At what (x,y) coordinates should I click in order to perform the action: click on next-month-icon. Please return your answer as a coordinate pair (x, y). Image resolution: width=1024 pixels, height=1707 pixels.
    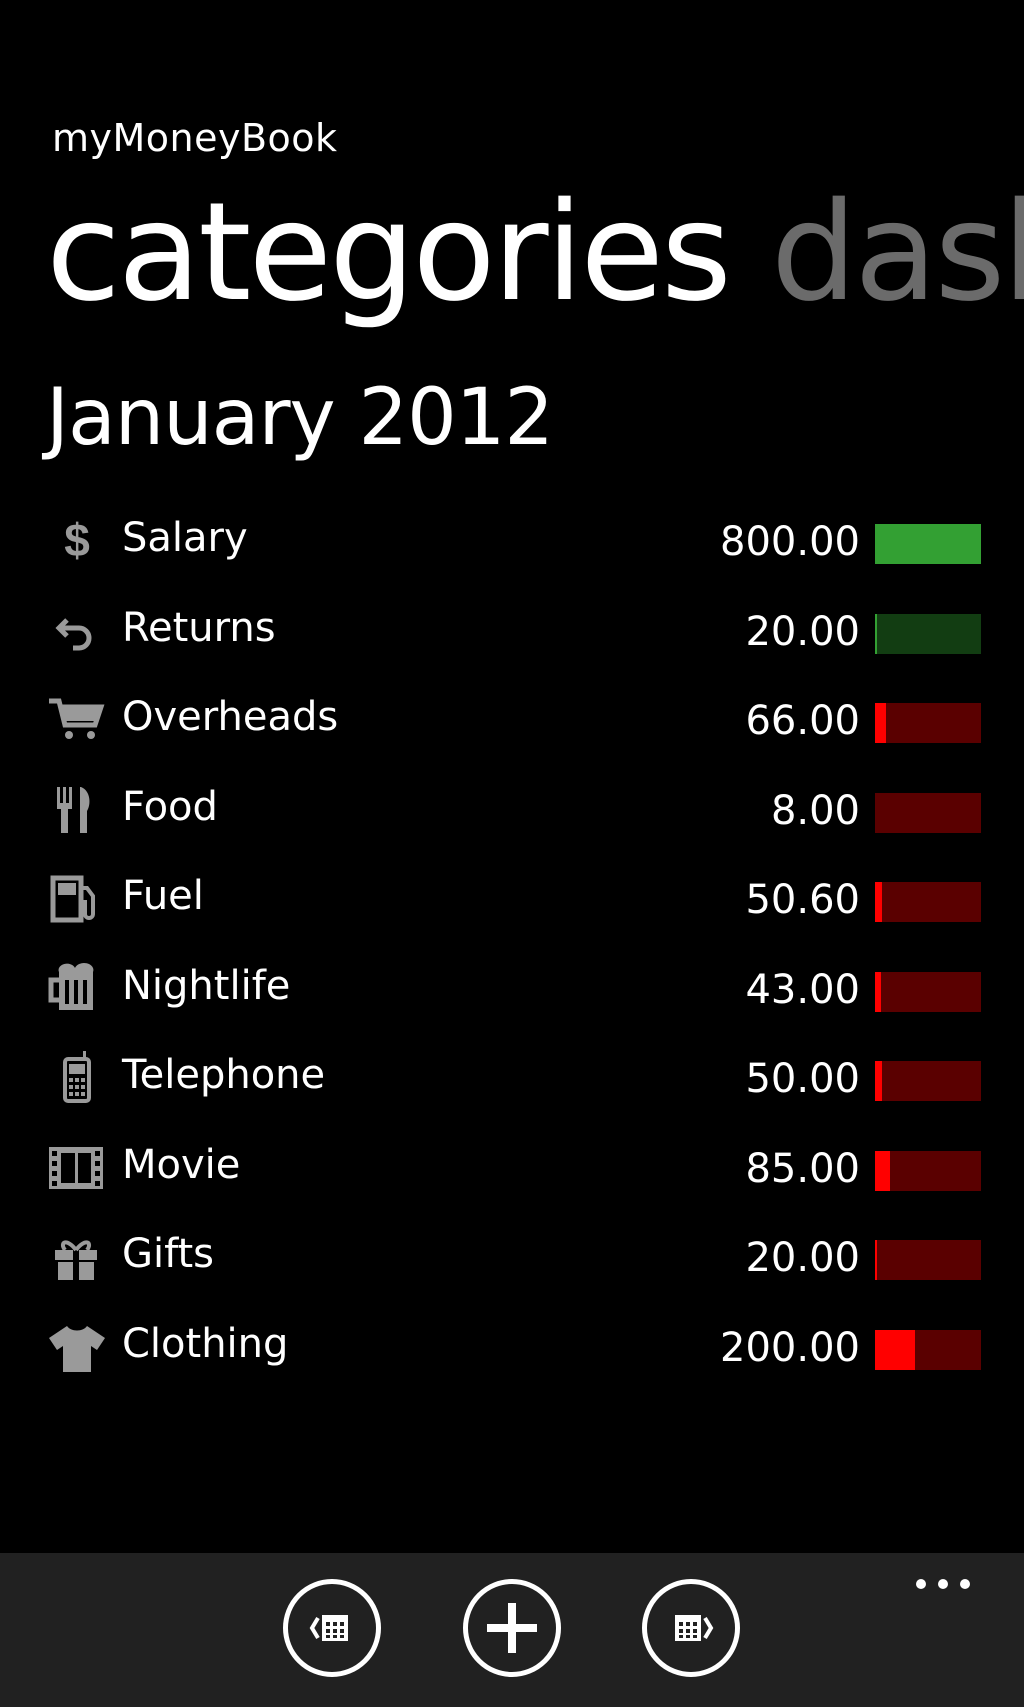
    Looking at the image, I should click on (694, 1628).